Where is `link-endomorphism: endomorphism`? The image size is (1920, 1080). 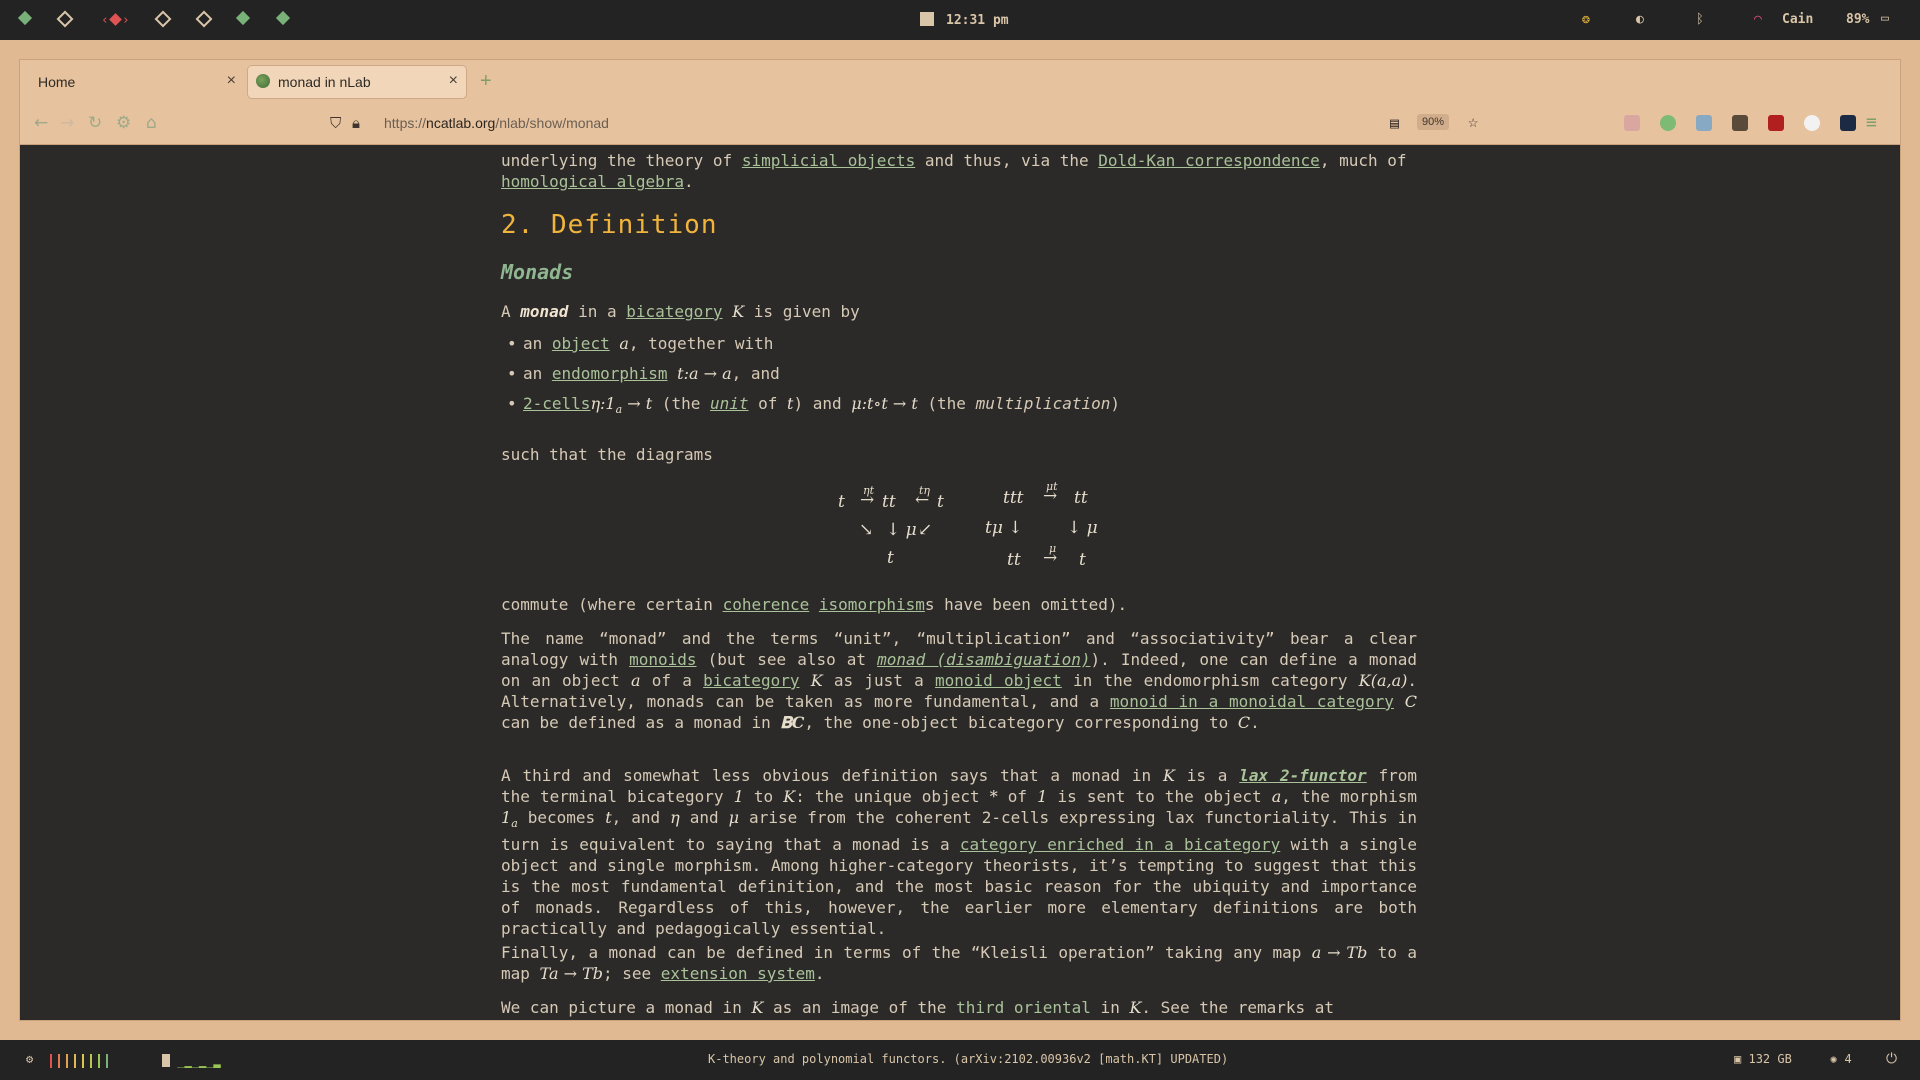
link-endomorphism: endomorphism is located at coordinates (610, 373).